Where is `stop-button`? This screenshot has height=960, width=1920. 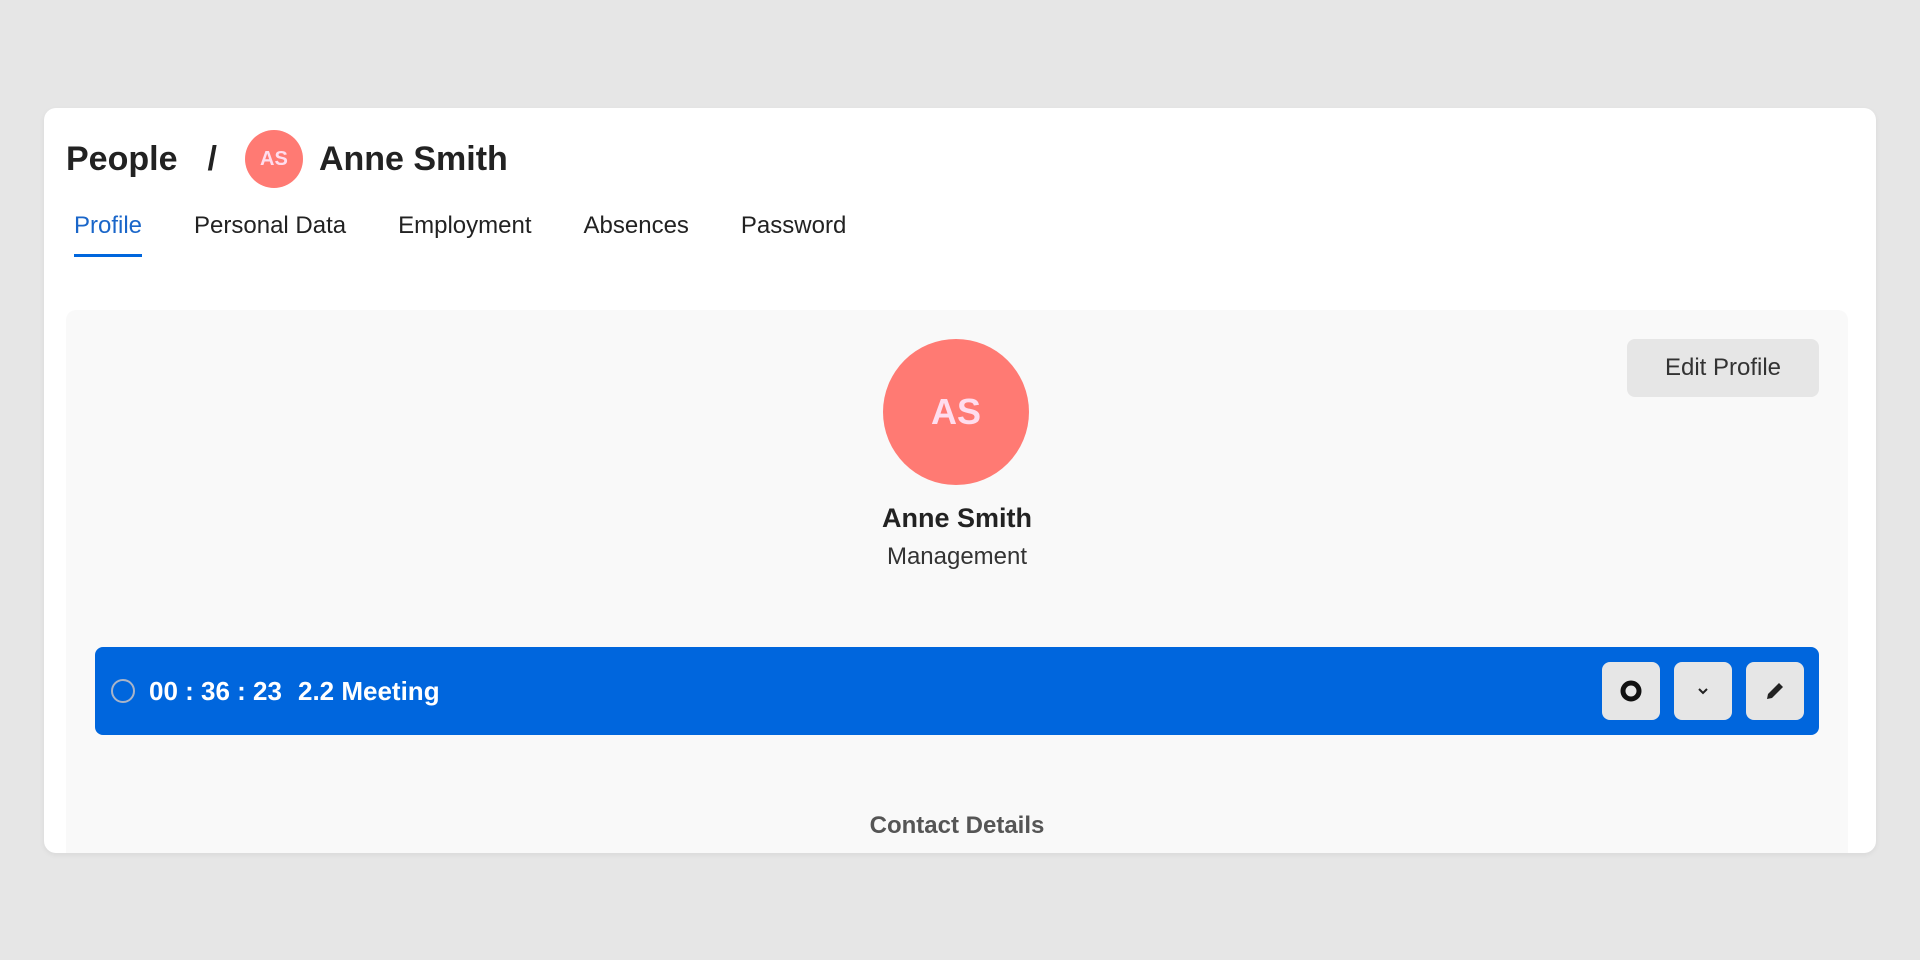
stop-button is located at coordinates (1631, 691).